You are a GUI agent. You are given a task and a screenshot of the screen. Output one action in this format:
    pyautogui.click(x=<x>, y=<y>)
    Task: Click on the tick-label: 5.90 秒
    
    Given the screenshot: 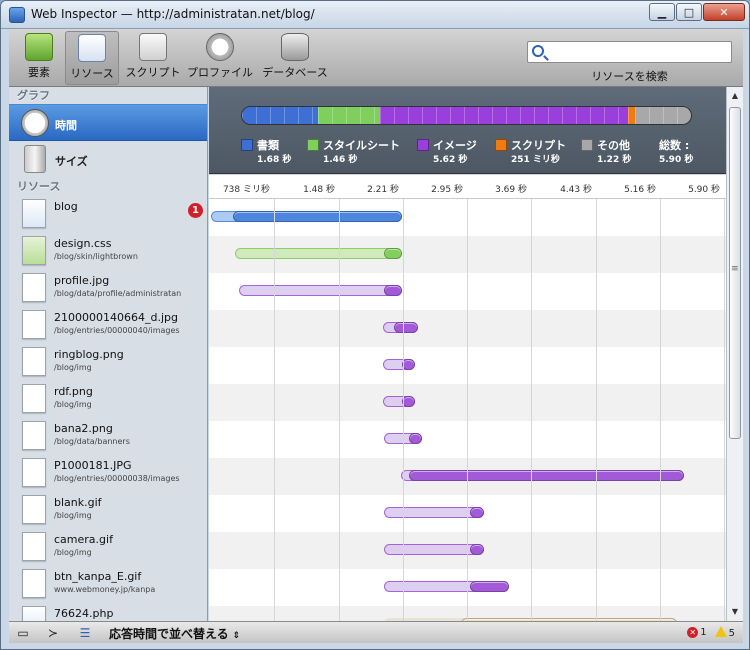 What is the action you would take?
    pyautogui.click(x=704, y=190)
    